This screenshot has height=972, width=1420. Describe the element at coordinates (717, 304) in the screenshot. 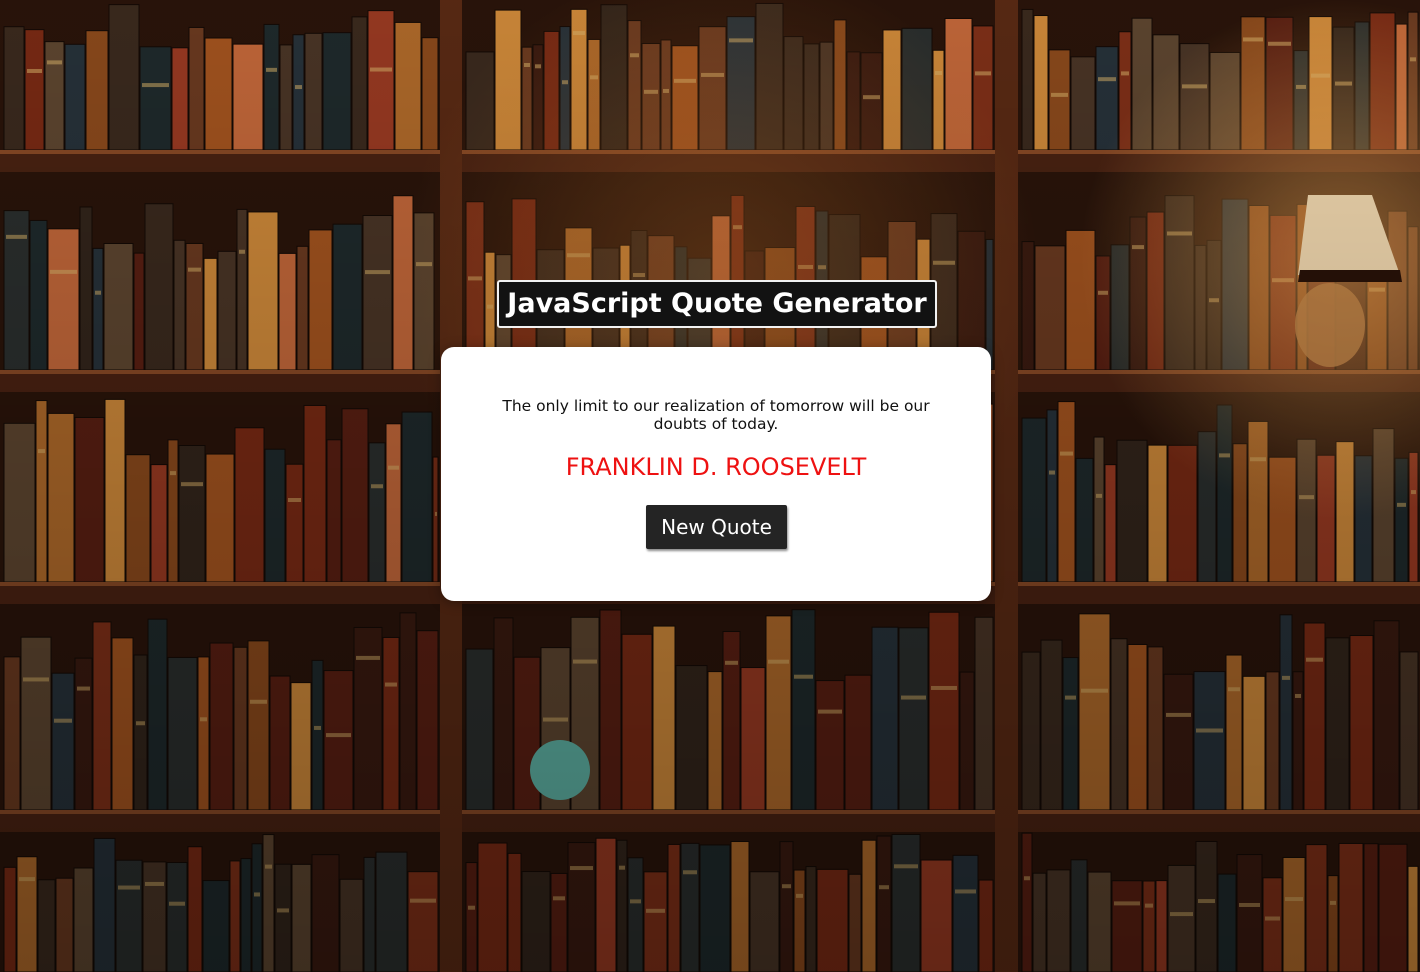

I see `page-title: JavaScript Quote Generator` at that location.